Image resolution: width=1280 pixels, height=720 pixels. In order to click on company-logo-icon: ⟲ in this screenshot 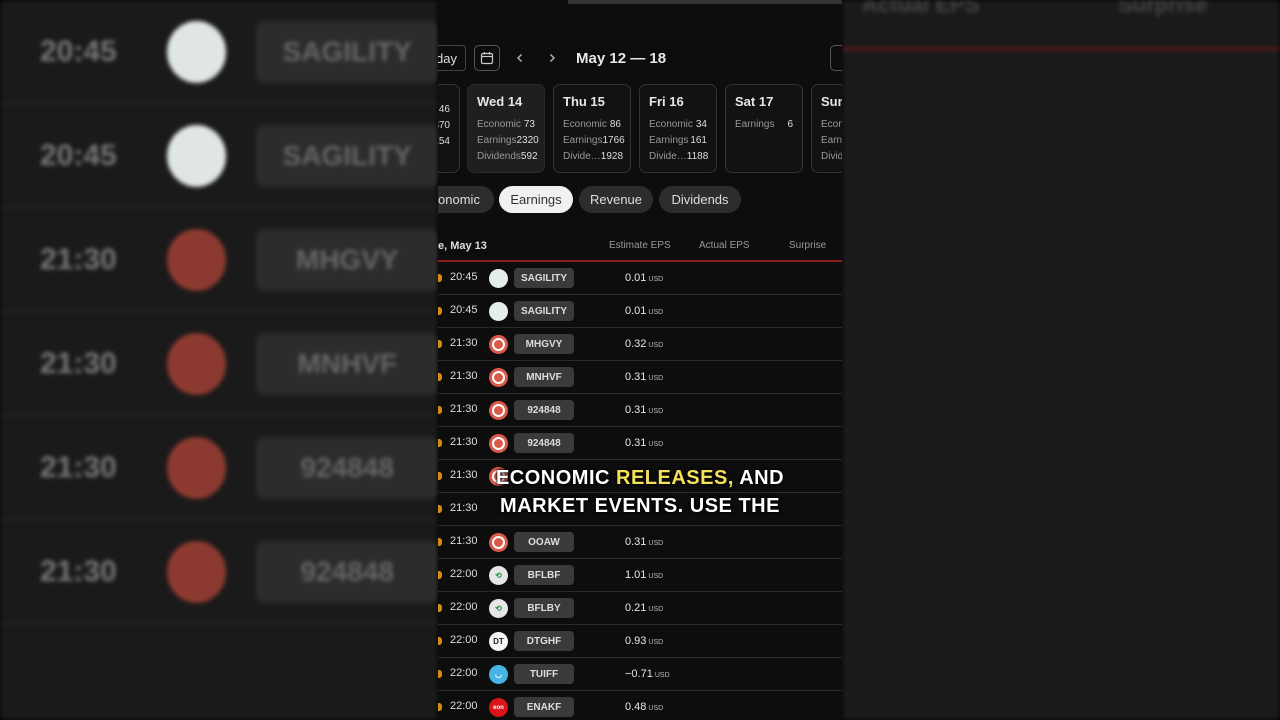, I will do `click(498, 575)`.